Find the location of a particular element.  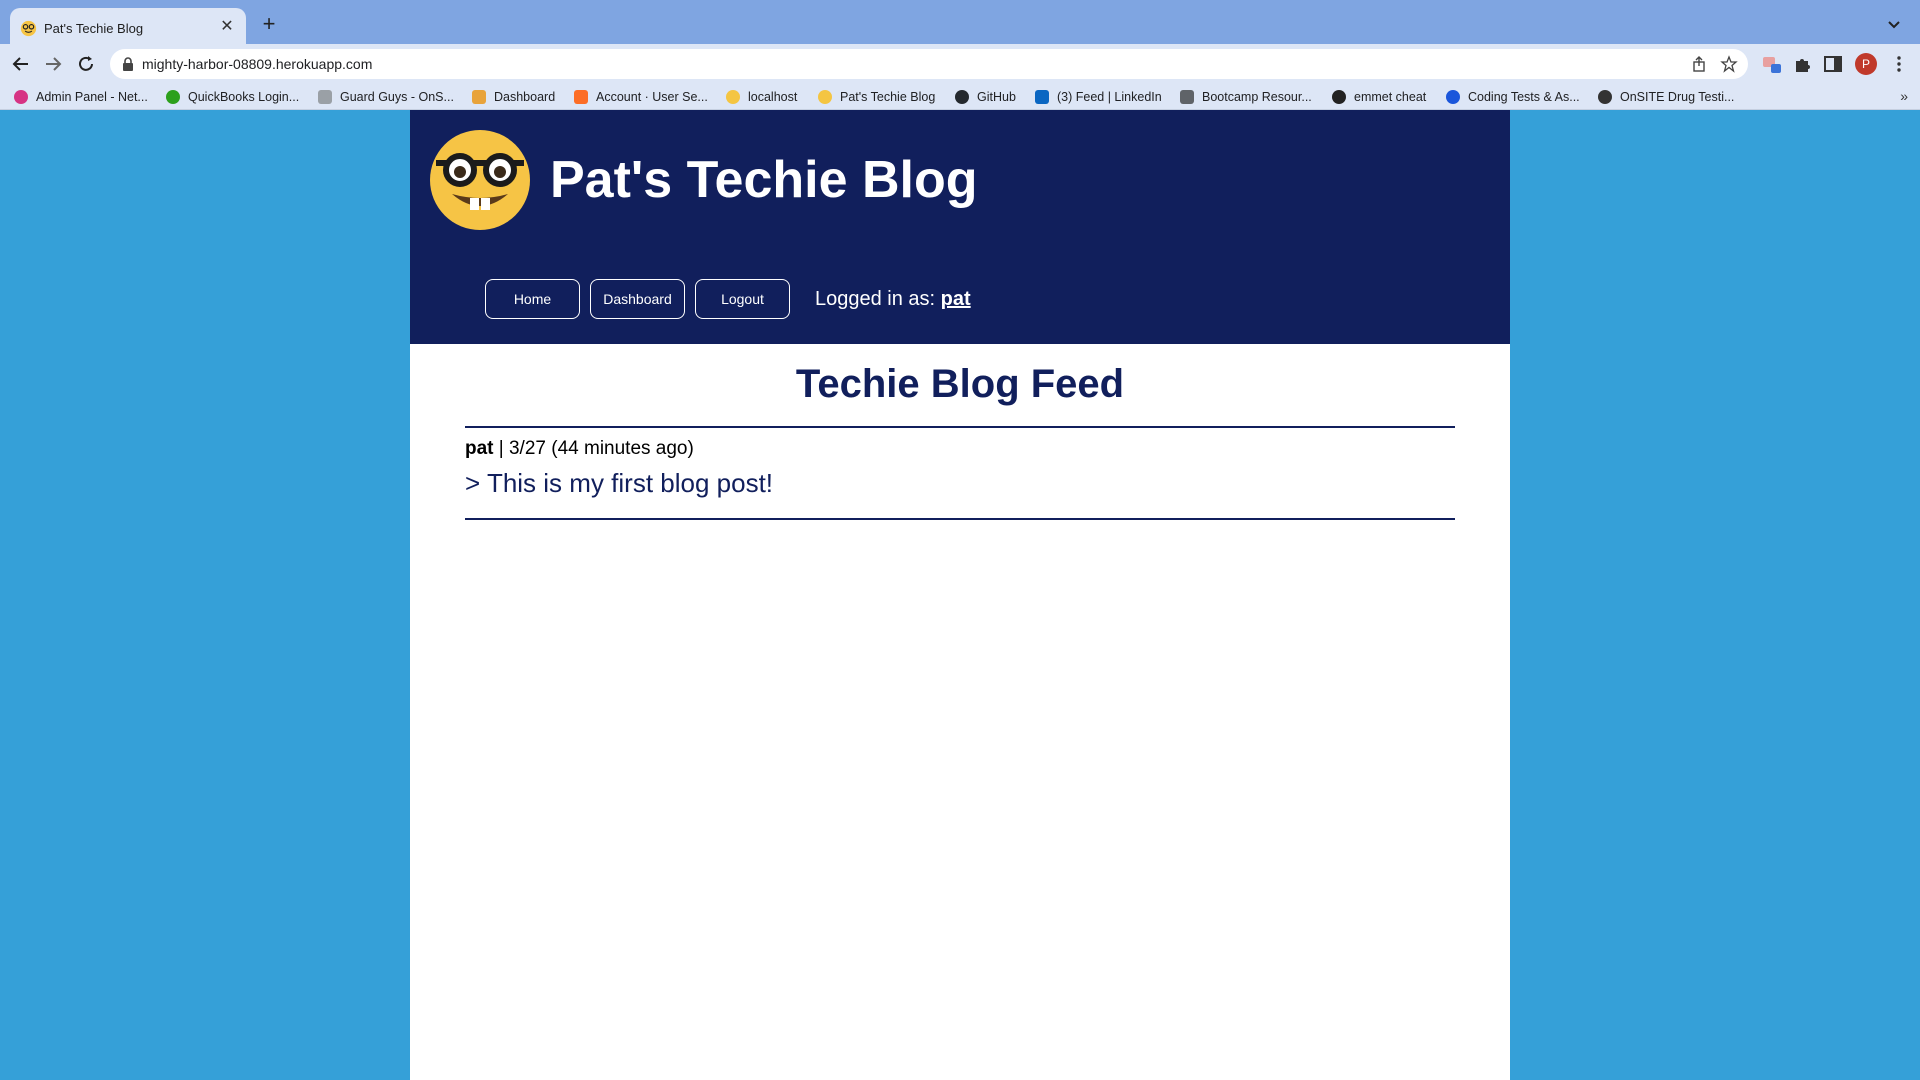

logged-in-label: Logged in as: is located at coordinates (875, 298).